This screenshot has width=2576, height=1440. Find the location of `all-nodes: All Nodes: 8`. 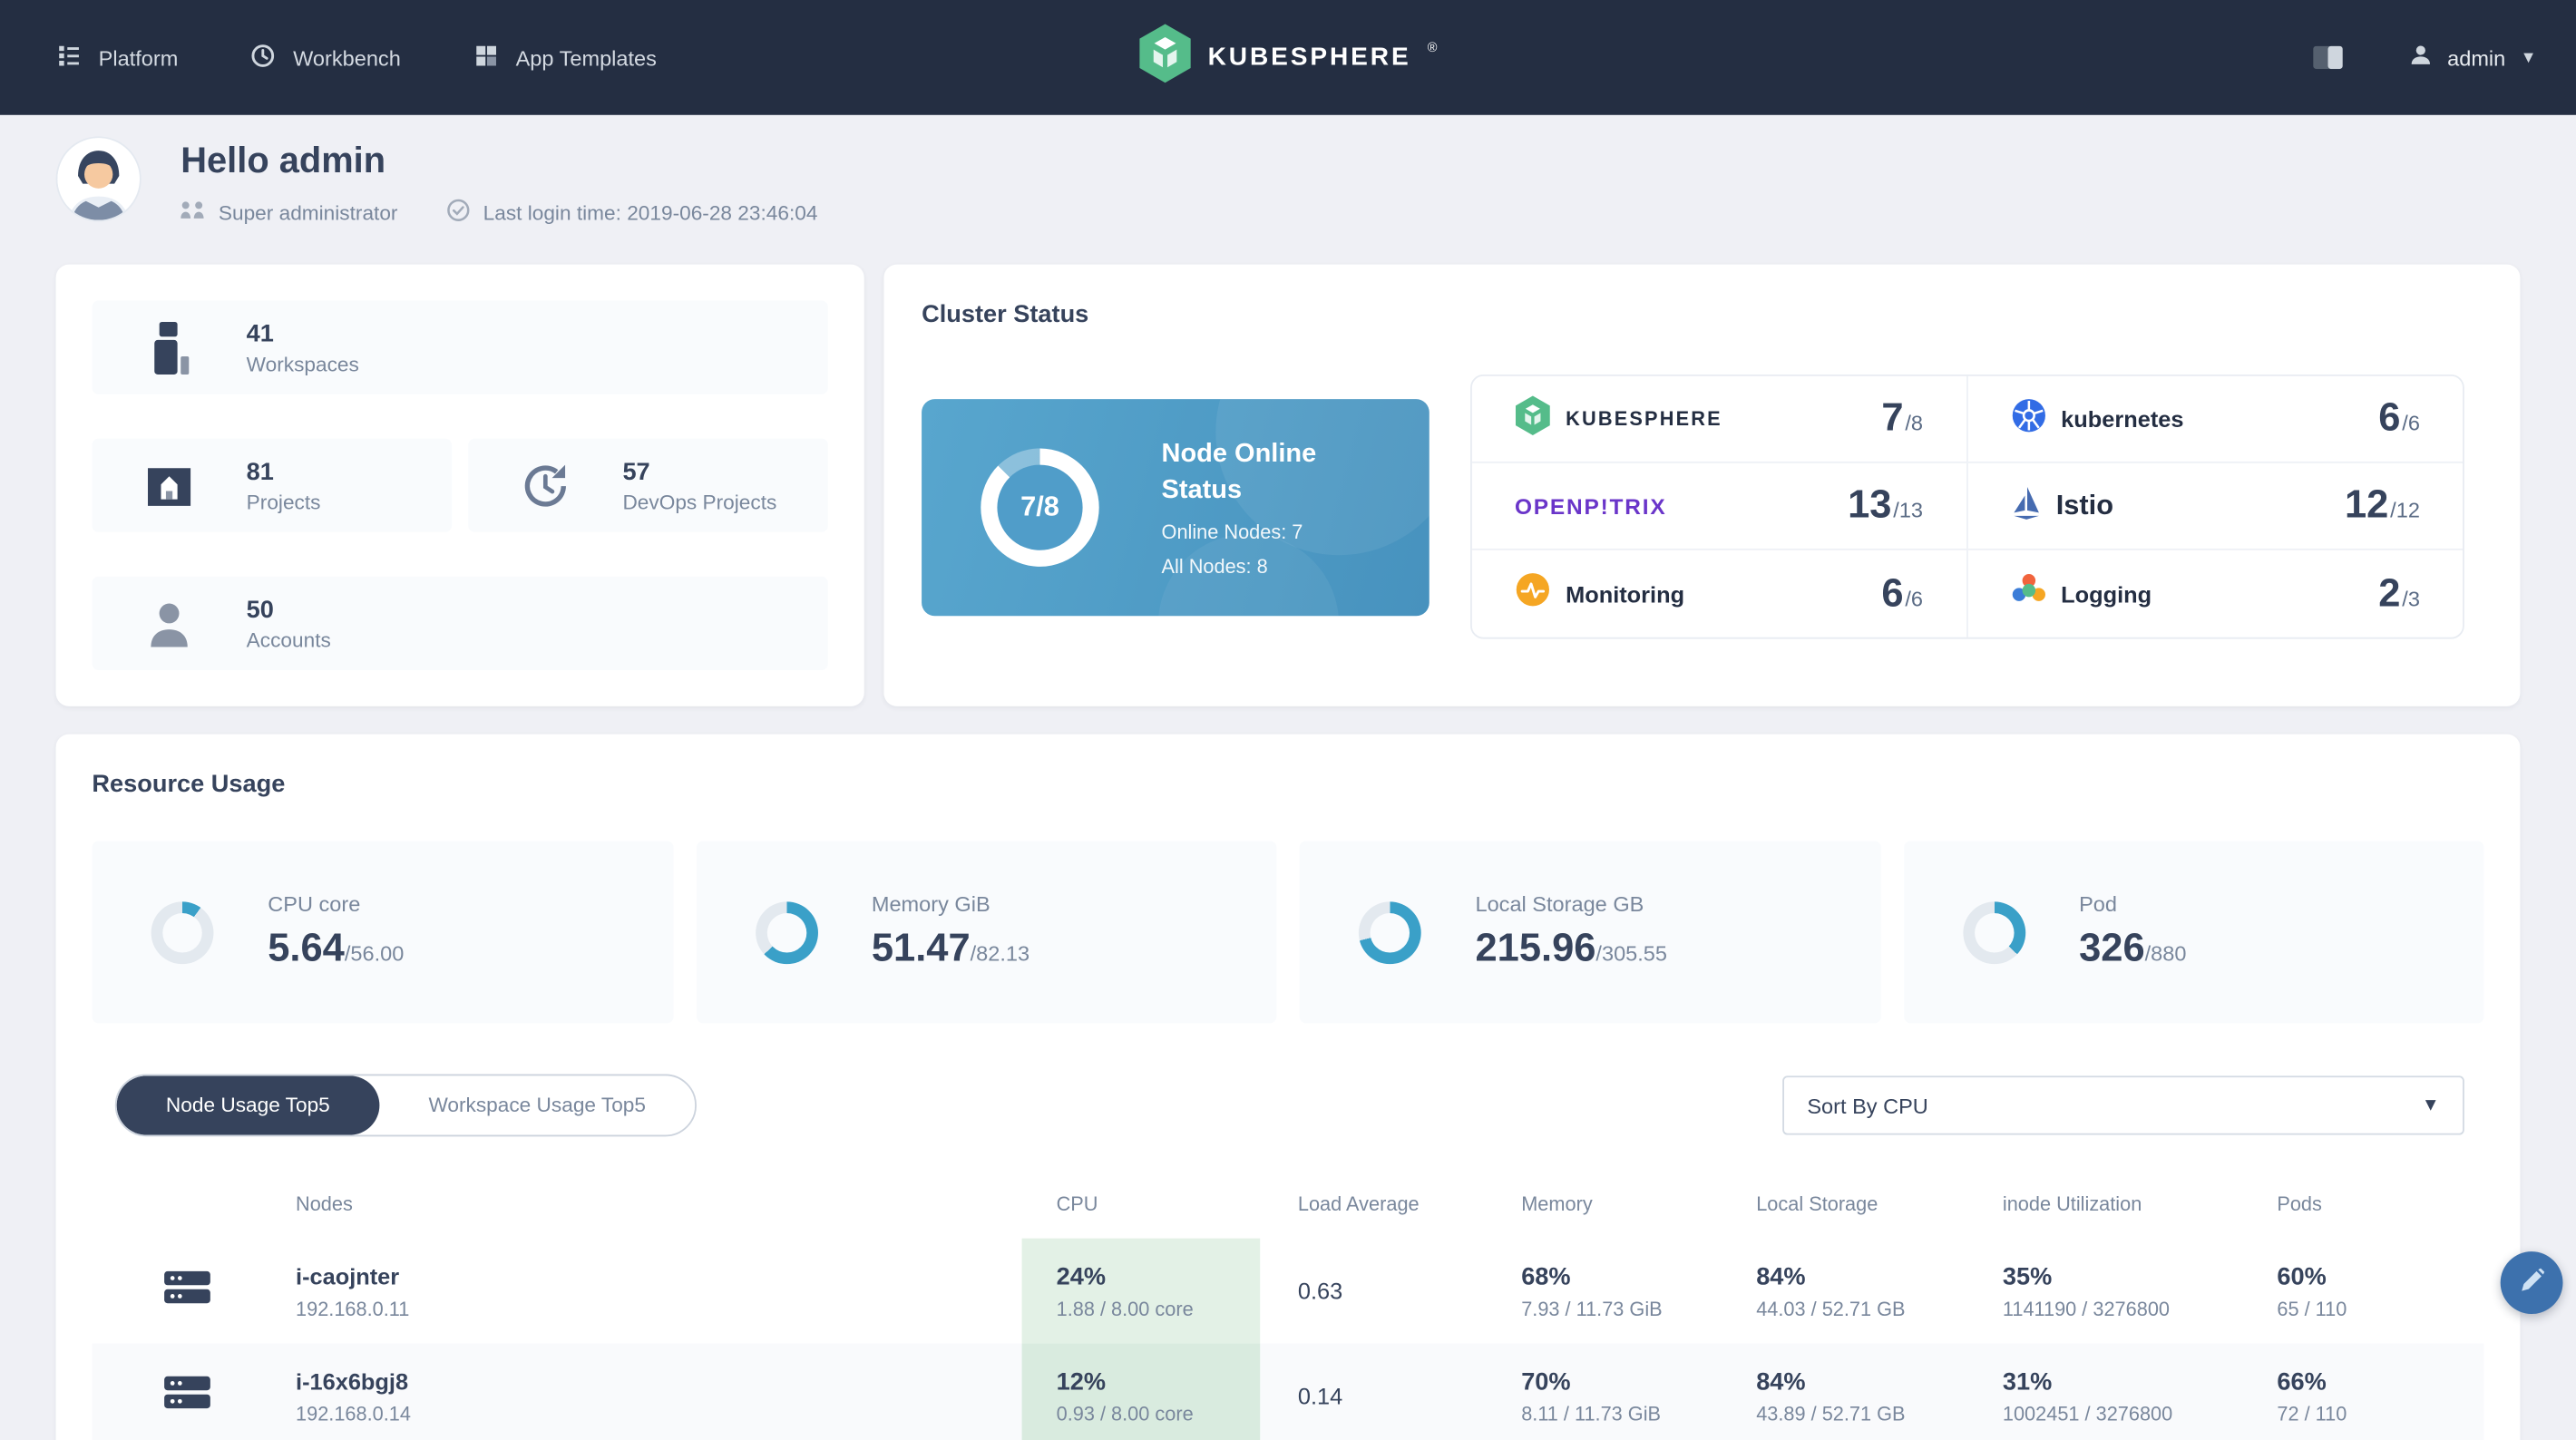

all-nodes: All Nodes: 8 is located at coordinates (1214, 566).